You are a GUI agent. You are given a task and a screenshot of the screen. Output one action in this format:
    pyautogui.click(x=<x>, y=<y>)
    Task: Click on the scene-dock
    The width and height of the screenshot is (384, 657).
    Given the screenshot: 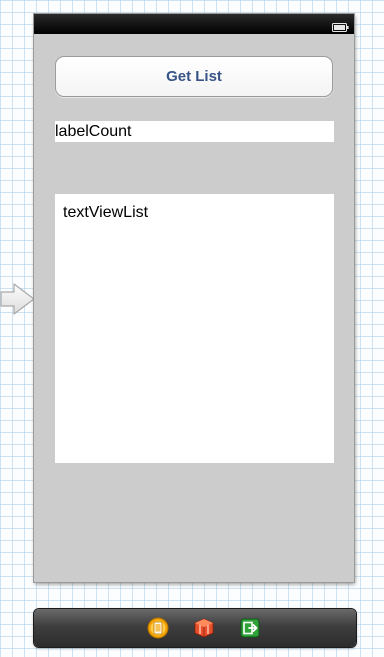 What is the action you would take?
    pyautogui.click(x=195, y=628)
    